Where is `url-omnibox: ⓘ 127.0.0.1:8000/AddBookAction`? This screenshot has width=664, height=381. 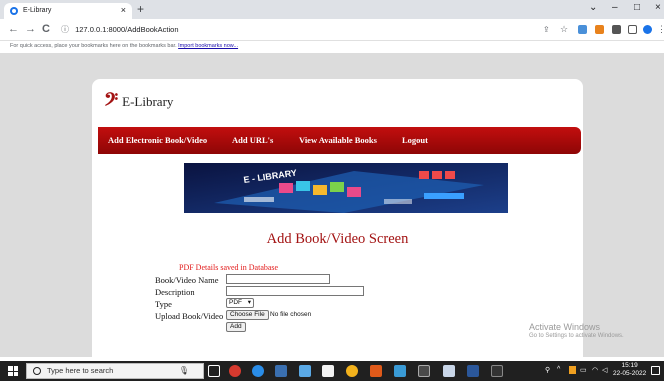
url-omnibox: ⓘ 127.0.0.1:8000/AddBookAction is located at coordinates (292, 30).